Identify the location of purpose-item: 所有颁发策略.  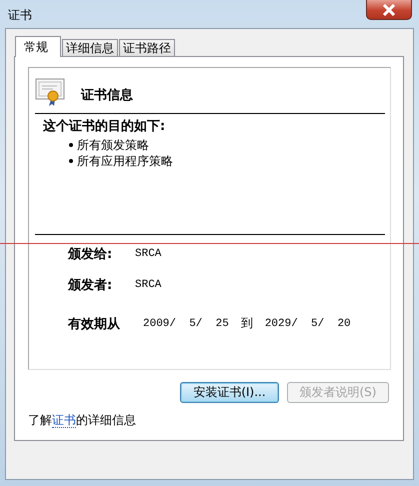
(113, 145).